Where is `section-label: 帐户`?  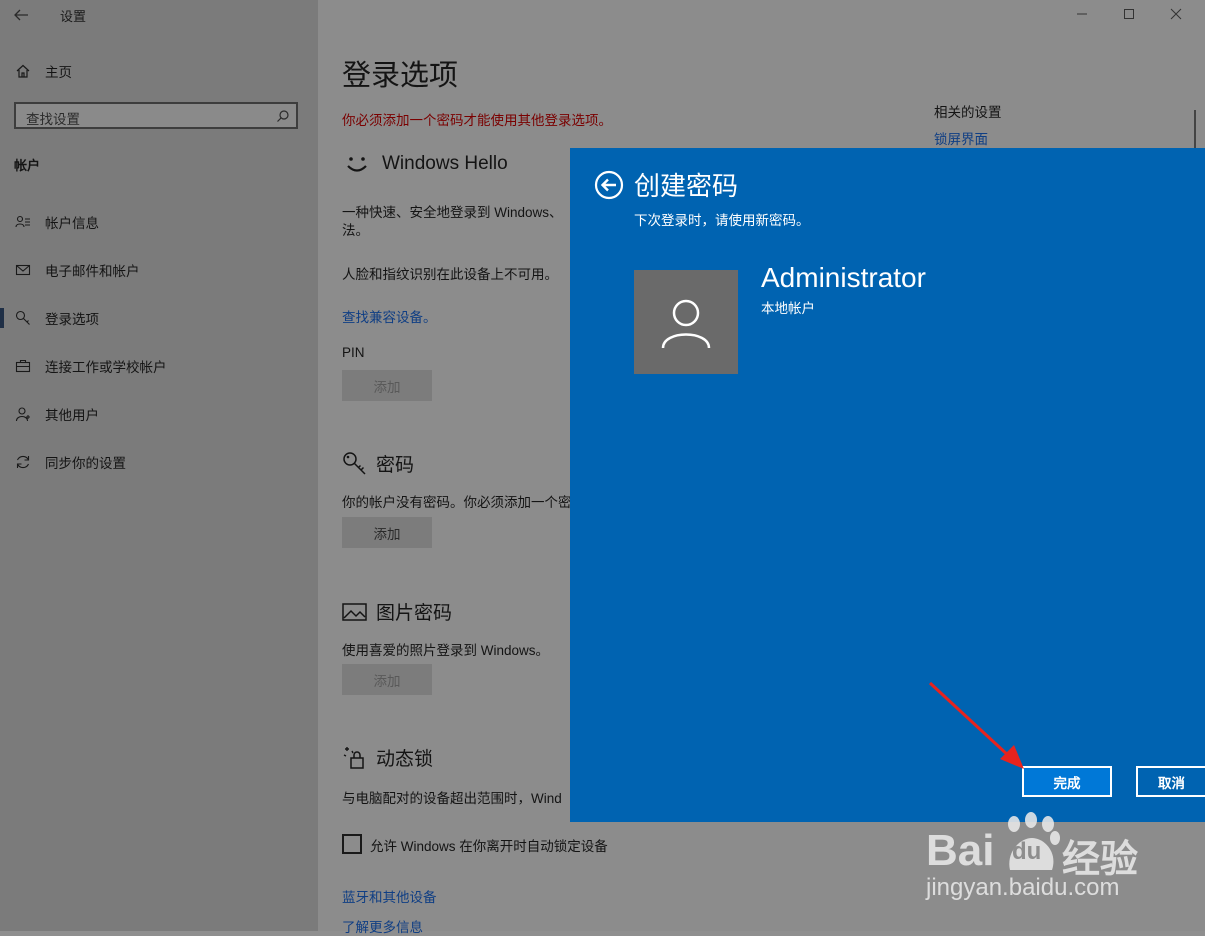
section-label: 帐户 is located at coordinates (27, 165).